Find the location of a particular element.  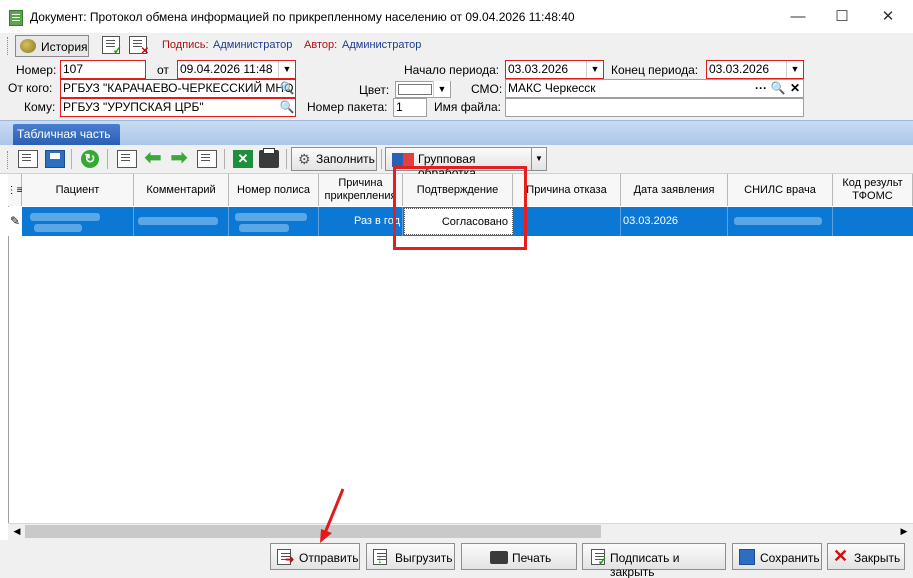

from-field: РГБУЗ "КАРАЧАЕВО-ЧЕРКЕССКИЙ МНО 🔍 is located at coordinates (178, 88).